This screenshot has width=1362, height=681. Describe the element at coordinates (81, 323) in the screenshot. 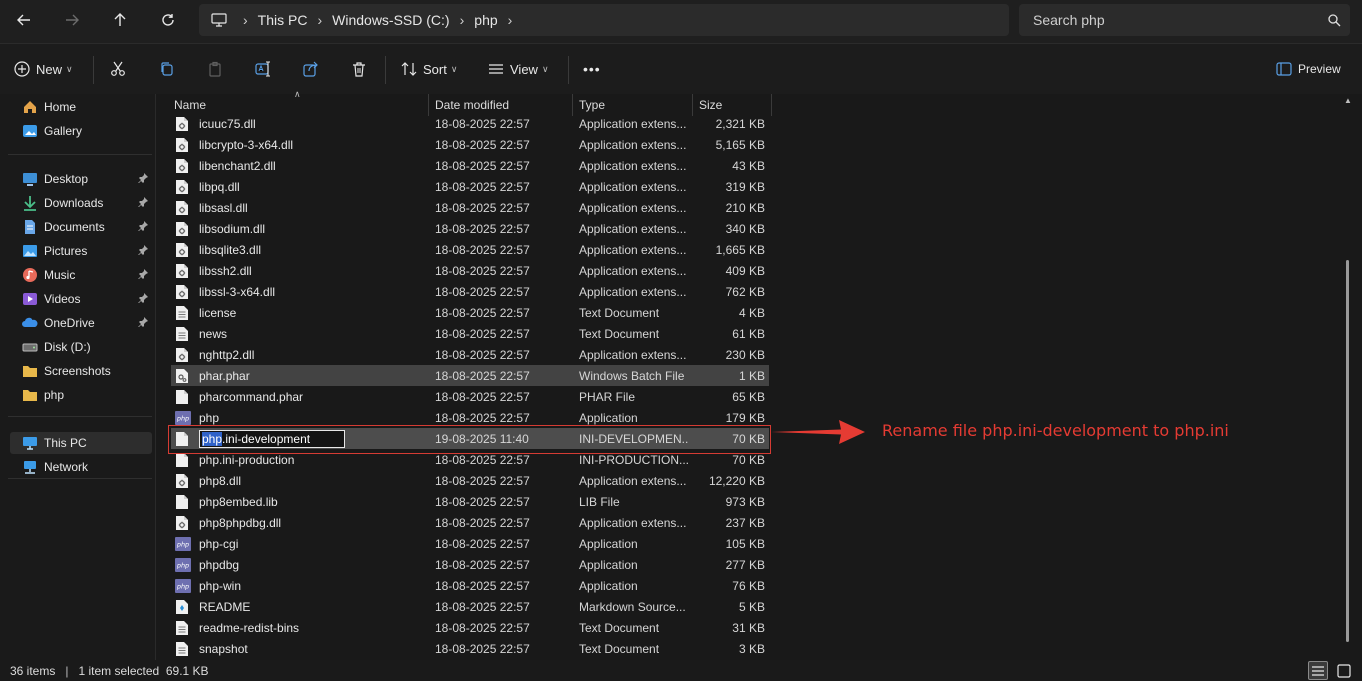

I see `sidebar-item-onedrive: OneDrive` at that location.